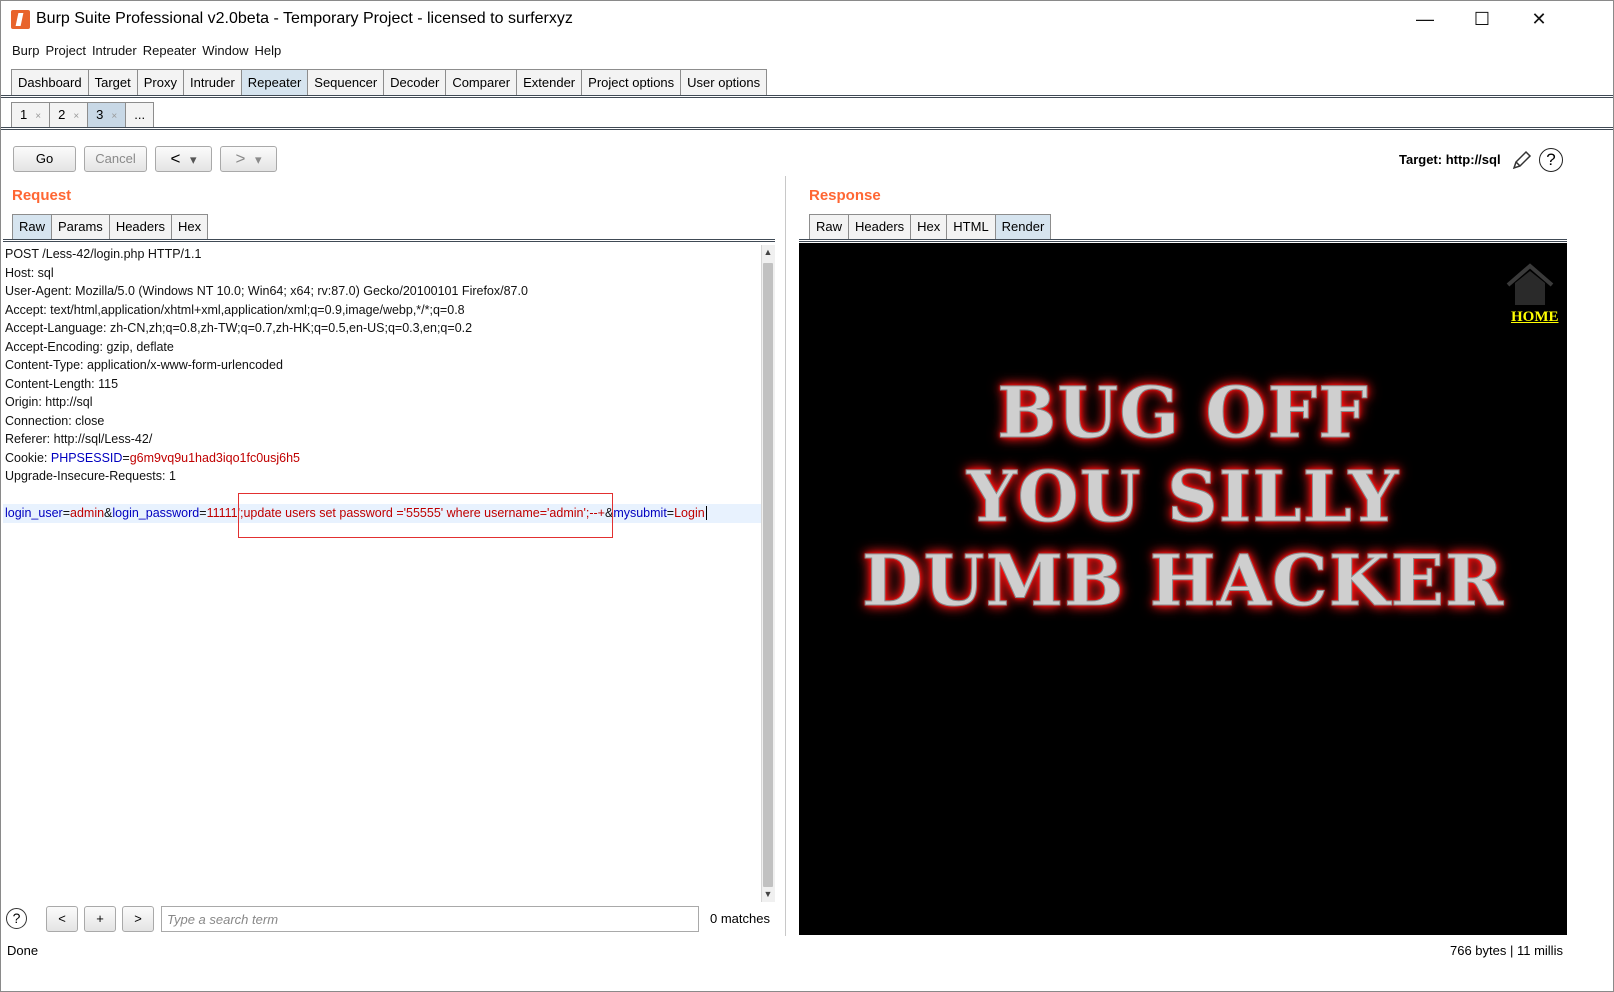 The height and width of the screenshot is (992, 1614). Describe the element at coordinates (258, 159) in the screenshot. I see `forward-dropdown-icon: ▾` at that location.